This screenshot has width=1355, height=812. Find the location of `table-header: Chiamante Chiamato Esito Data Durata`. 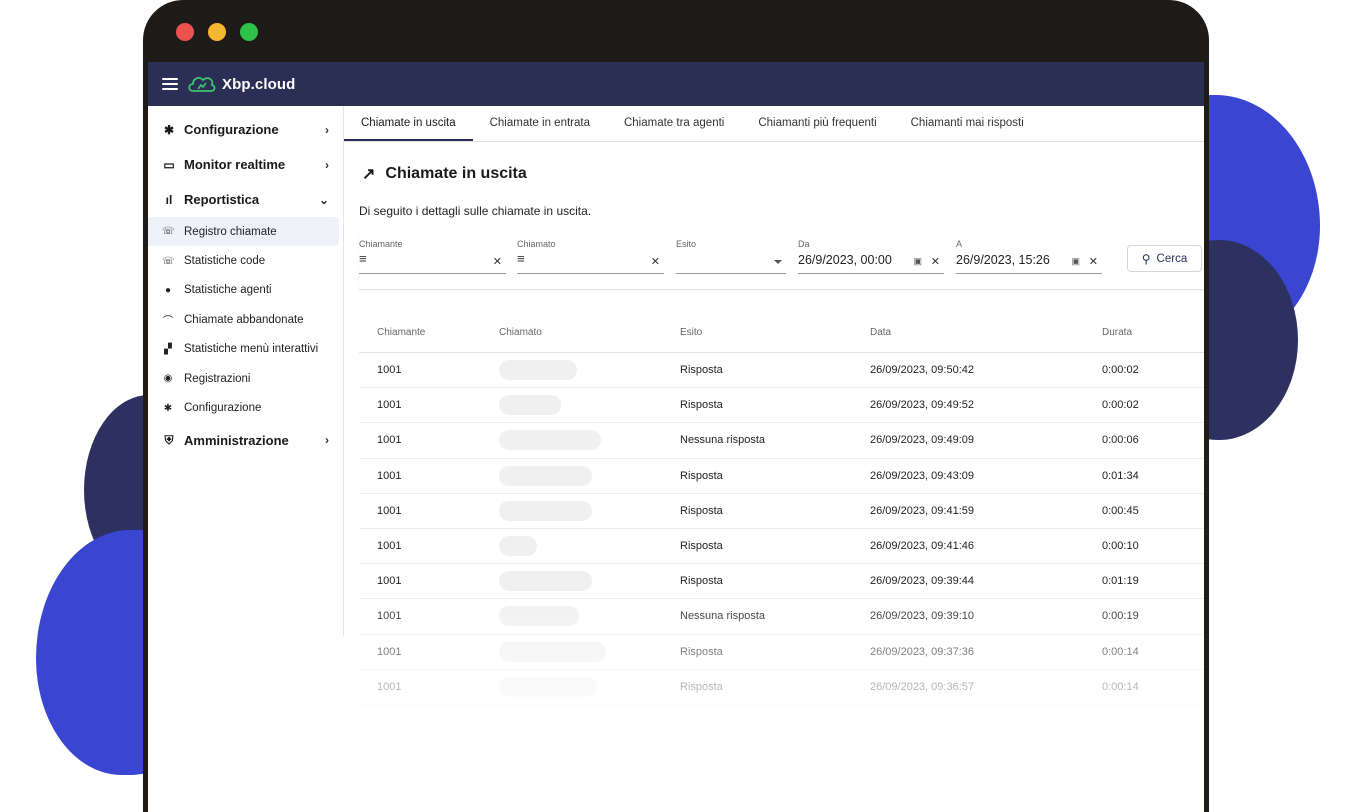

table-header: Chiamante Chiamato Esito Data Durata is located at coordinates (781, 332).